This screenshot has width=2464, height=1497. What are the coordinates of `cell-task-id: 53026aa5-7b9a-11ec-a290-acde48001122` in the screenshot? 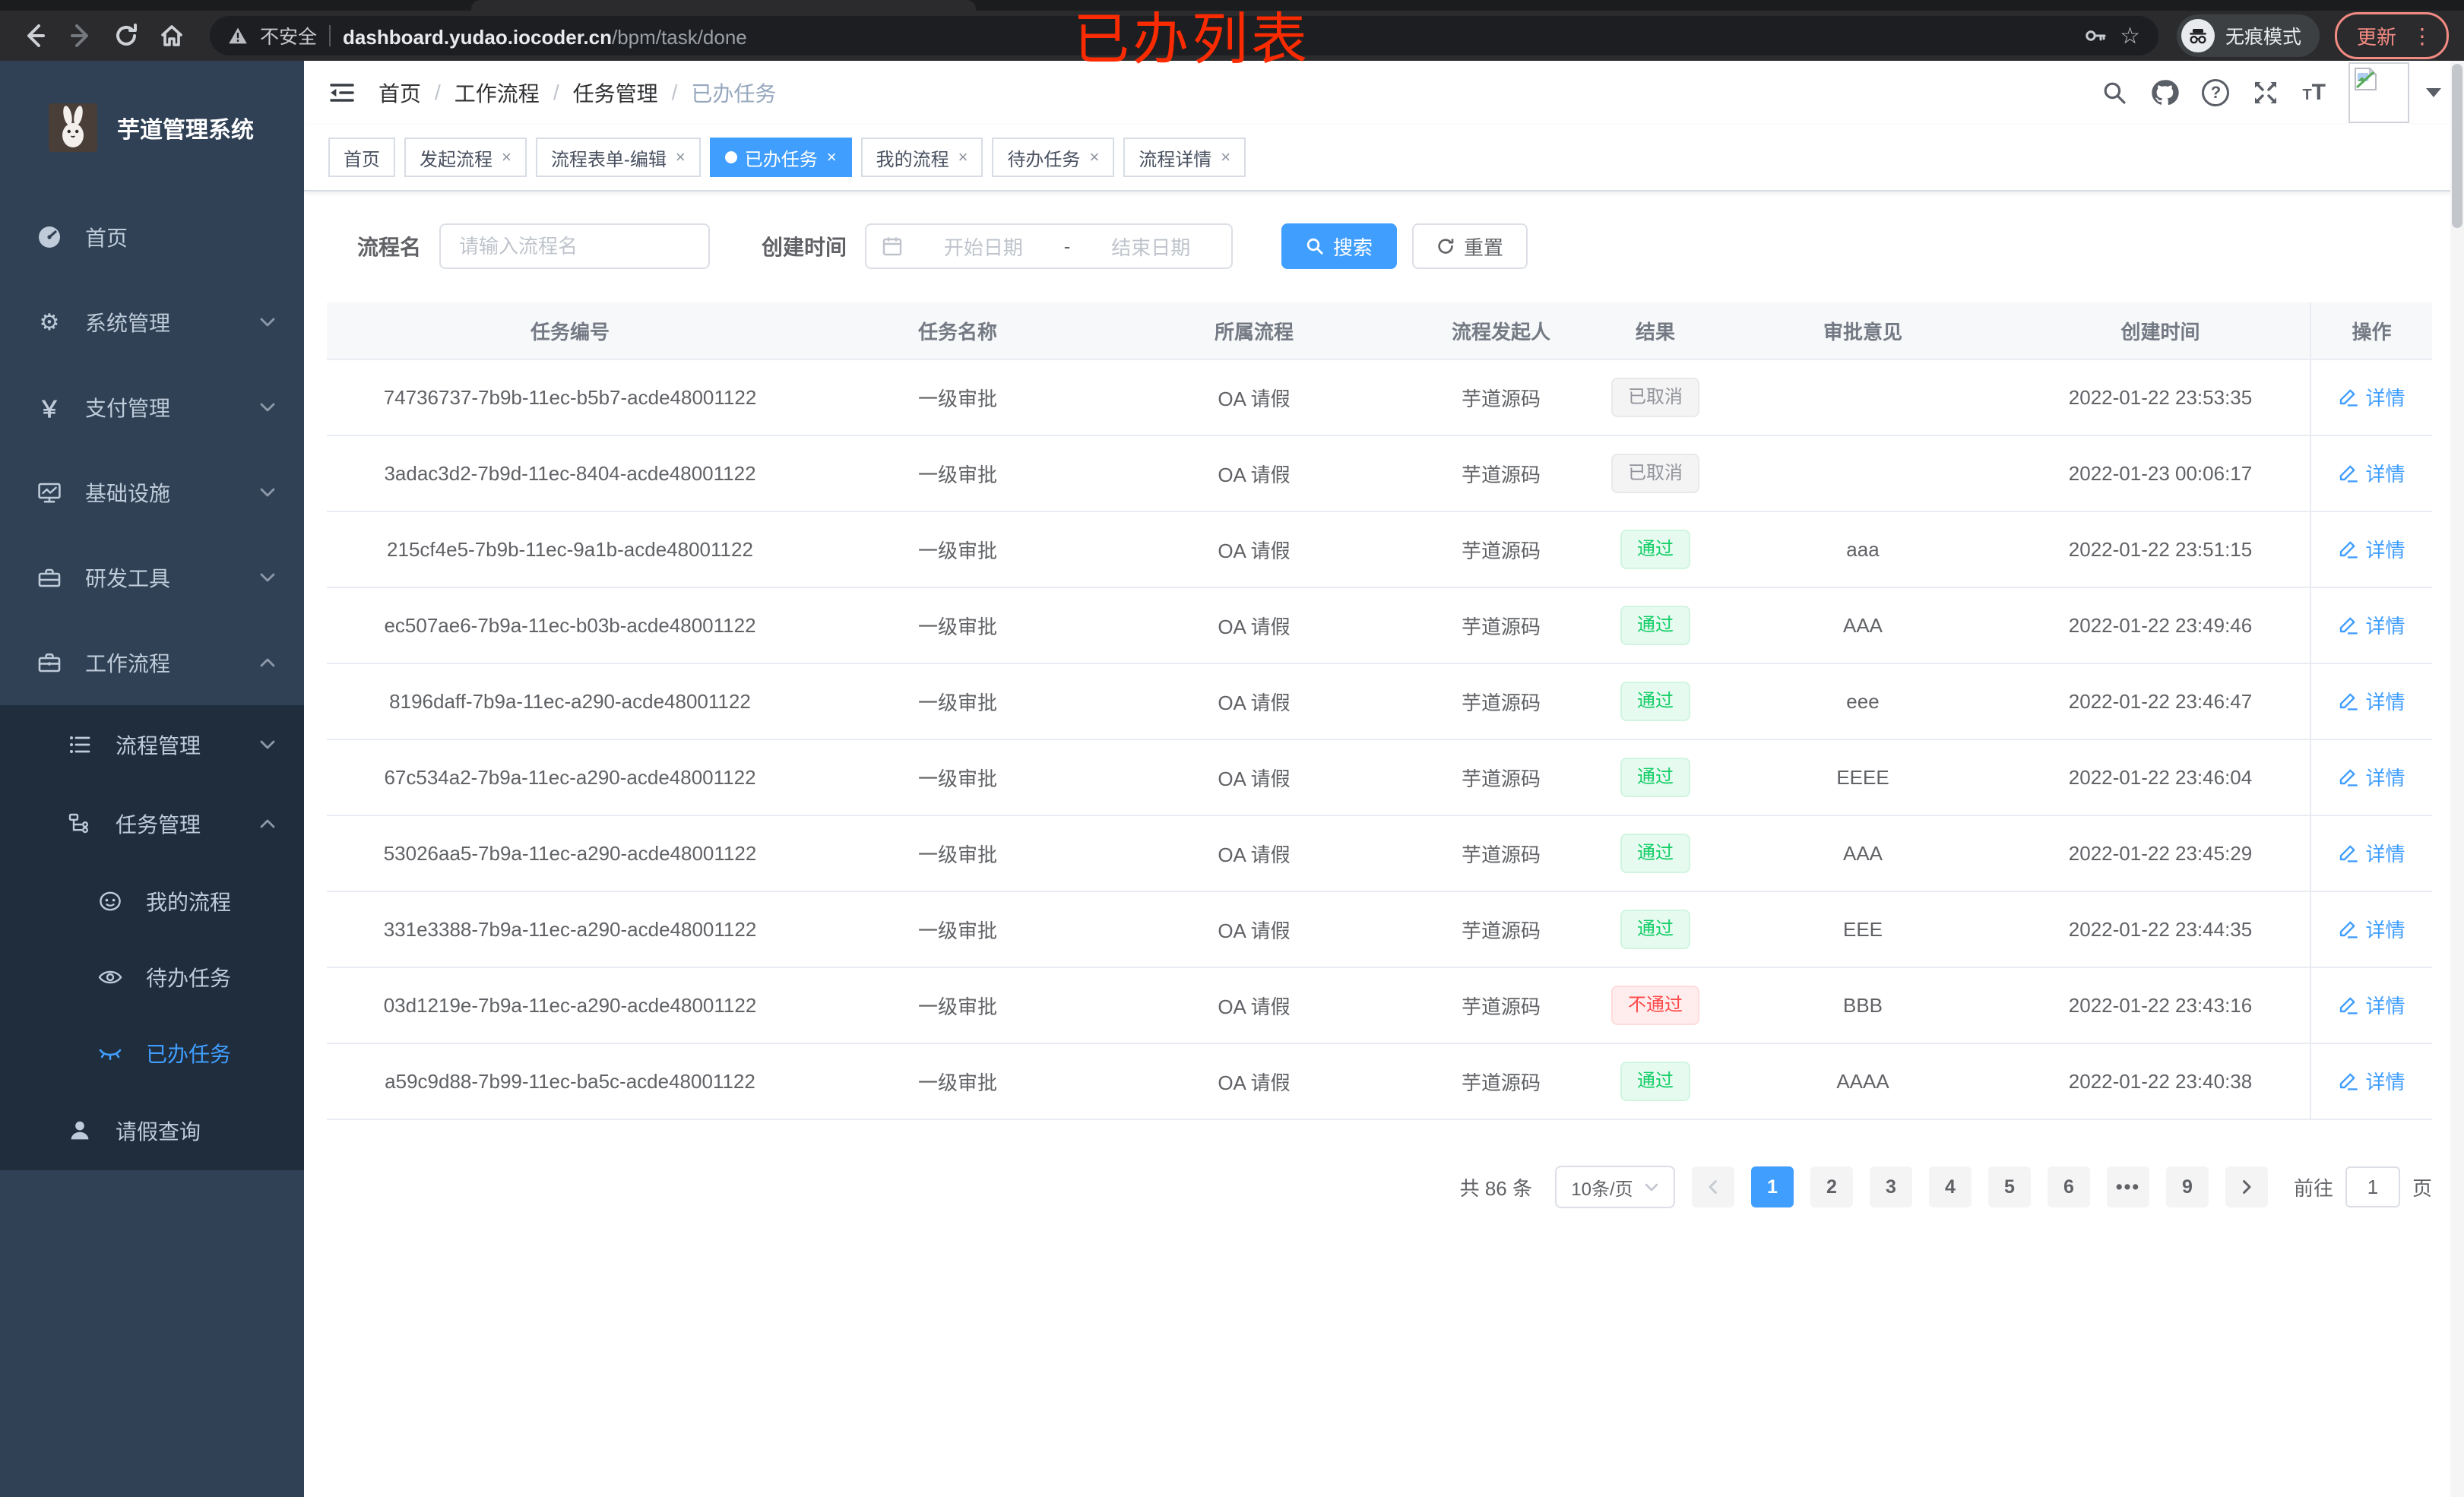 It's located at (570, 853).